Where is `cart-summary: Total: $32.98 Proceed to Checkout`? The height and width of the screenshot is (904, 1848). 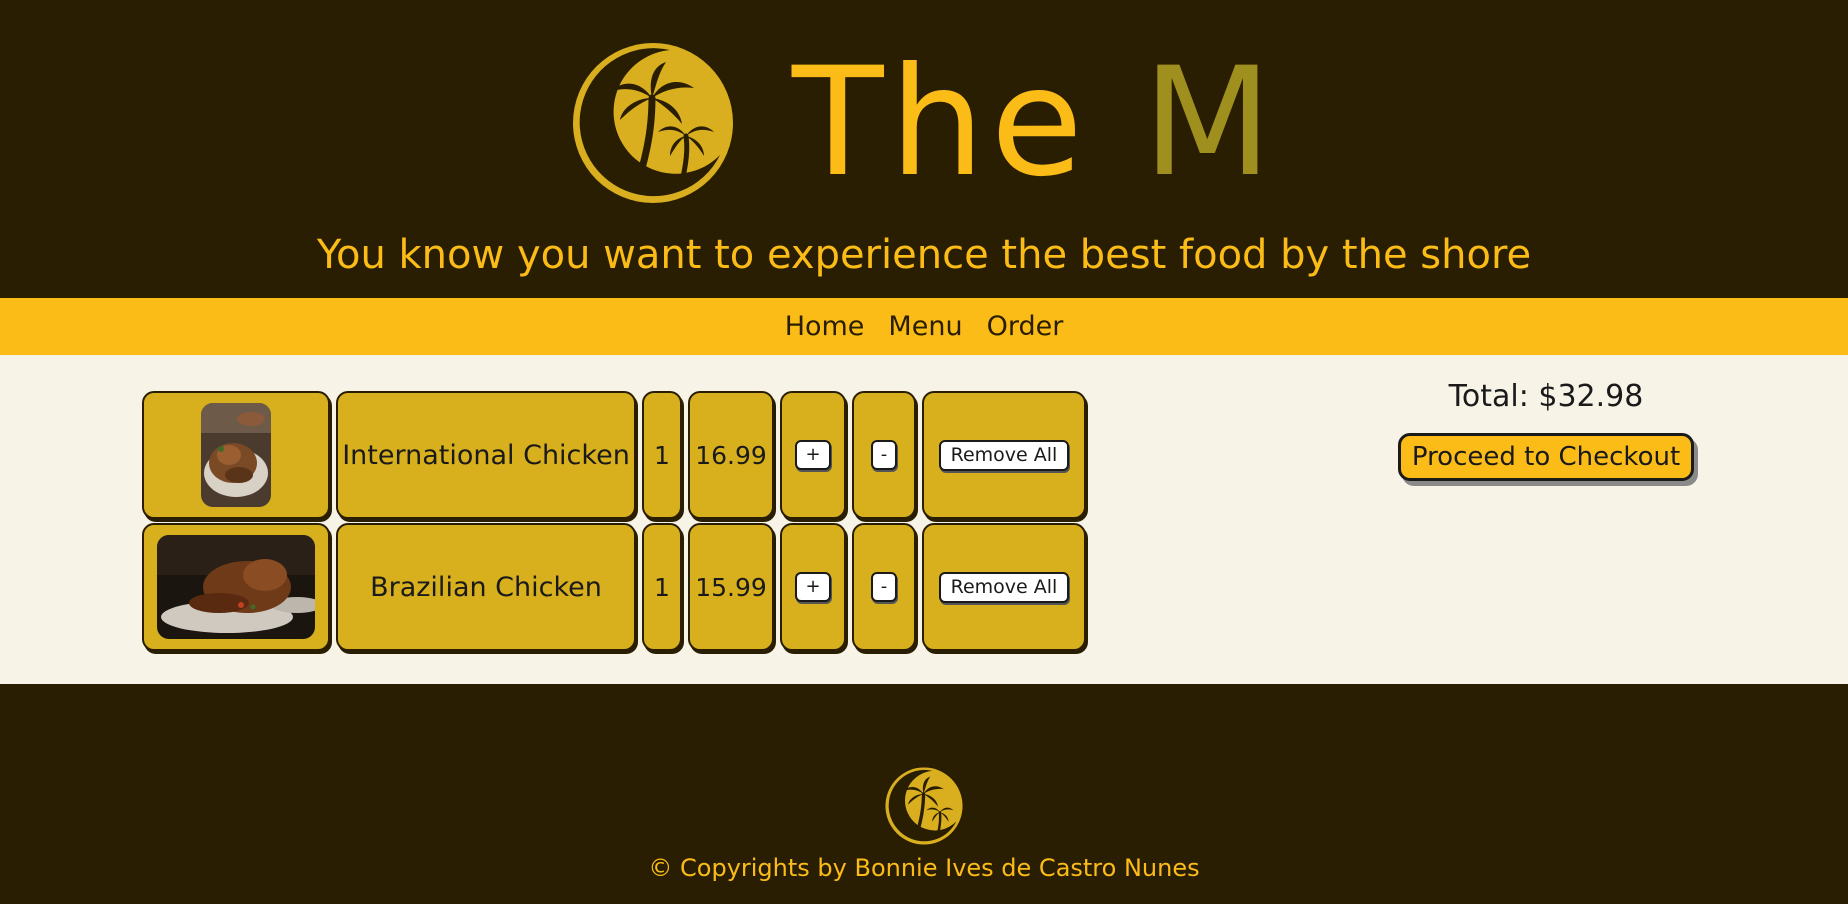 cart-summary: Total: $32.98 Proceed to Checkout is located at coordinates (1546, 429).